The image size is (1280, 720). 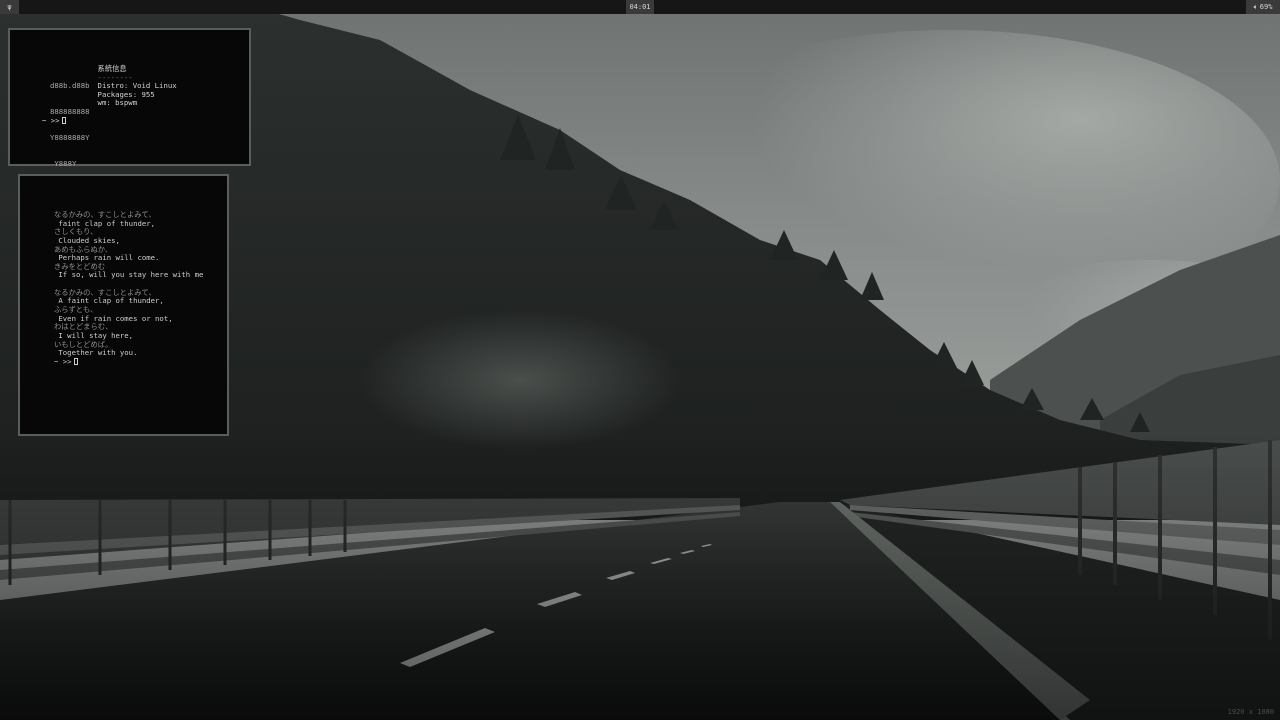 I want to click on poem-line: Together with you., so click(x=96, y=353).